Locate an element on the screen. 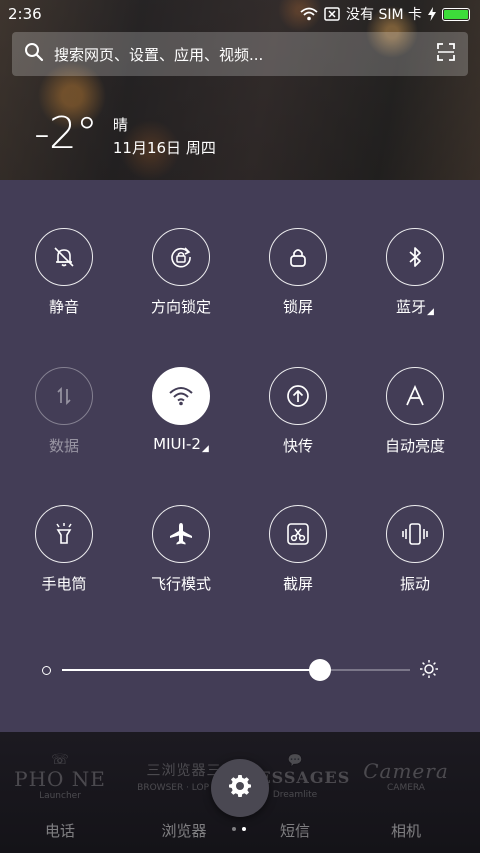 The height and width of the screenshot is (853, 480). dock-app-label: 电话 is located at coordinates (59, 831).